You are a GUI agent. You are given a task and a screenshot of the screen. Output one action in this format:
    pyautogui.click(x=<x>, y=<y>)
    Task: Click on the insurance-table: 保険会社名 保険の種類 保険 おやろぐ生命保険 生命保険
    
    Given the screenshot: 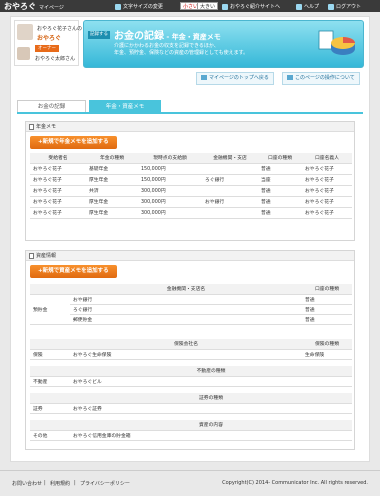 What is the action you would take?
    pyautogui.click(x=191, y=349)
    